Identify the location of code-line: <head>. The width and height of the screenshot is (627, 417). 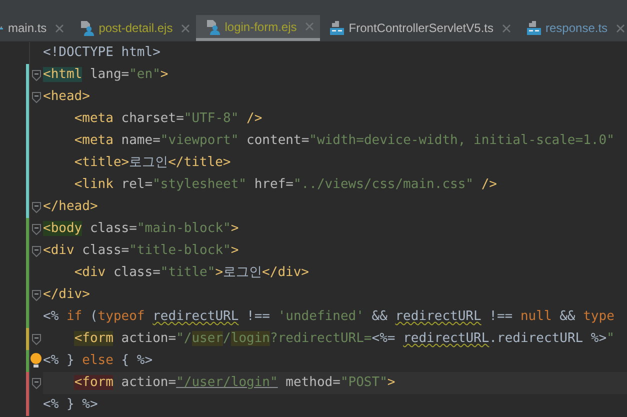
(66, 97).